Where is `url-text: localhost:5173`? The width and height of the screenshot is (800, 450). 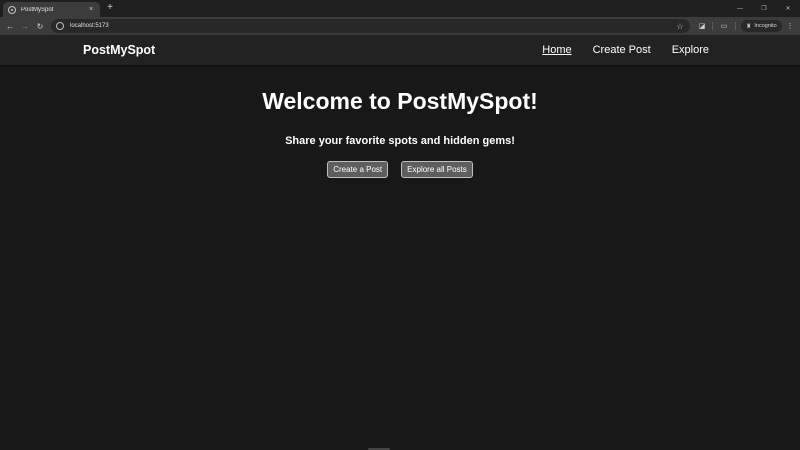
url-text: localhost:5173 is located at coordinates (372, 26).